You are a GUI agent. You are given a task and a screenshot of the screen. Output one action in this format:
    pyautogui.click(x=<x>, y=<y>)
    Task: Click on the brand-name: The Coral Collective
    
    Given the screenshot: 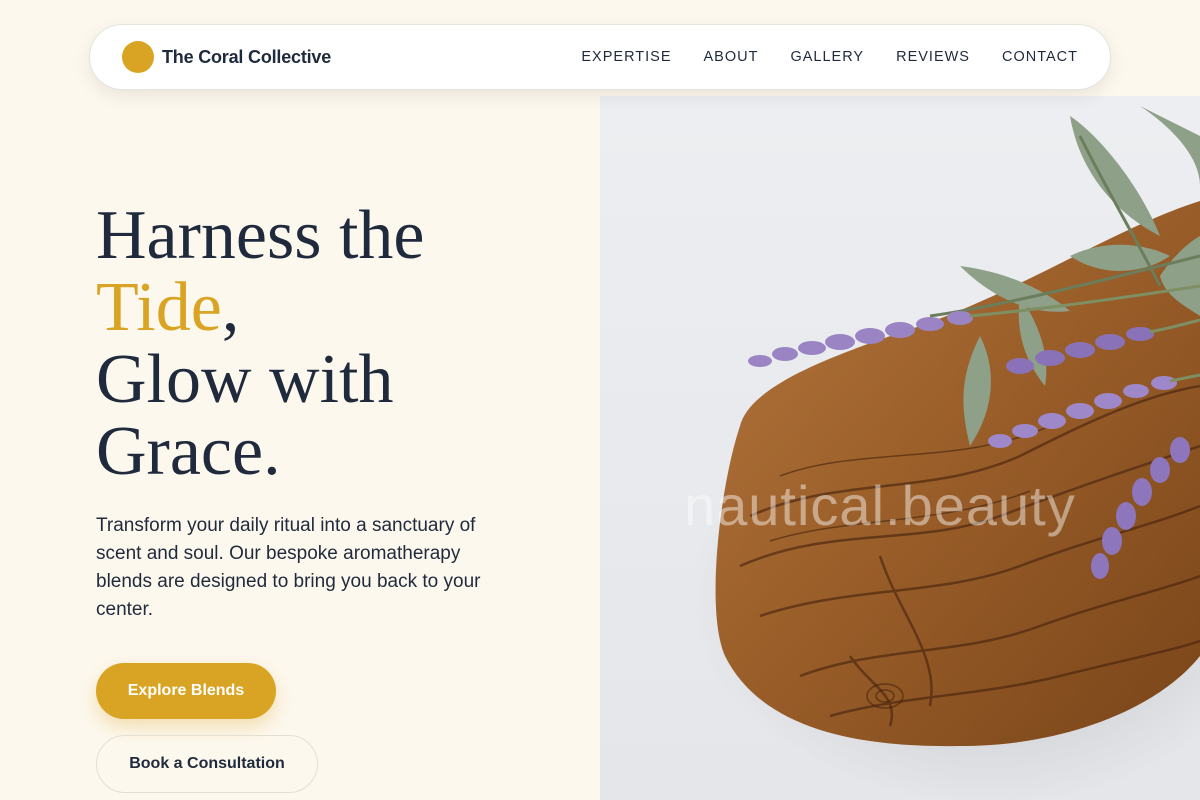 What is the action you would take?
    pyautogui.click(x=247, y=56)
    